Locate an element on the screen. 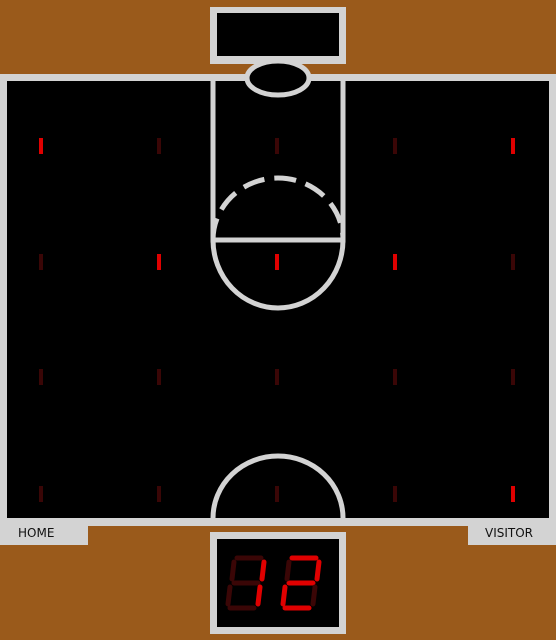  lane-lines is located at coordinates (278, 159).